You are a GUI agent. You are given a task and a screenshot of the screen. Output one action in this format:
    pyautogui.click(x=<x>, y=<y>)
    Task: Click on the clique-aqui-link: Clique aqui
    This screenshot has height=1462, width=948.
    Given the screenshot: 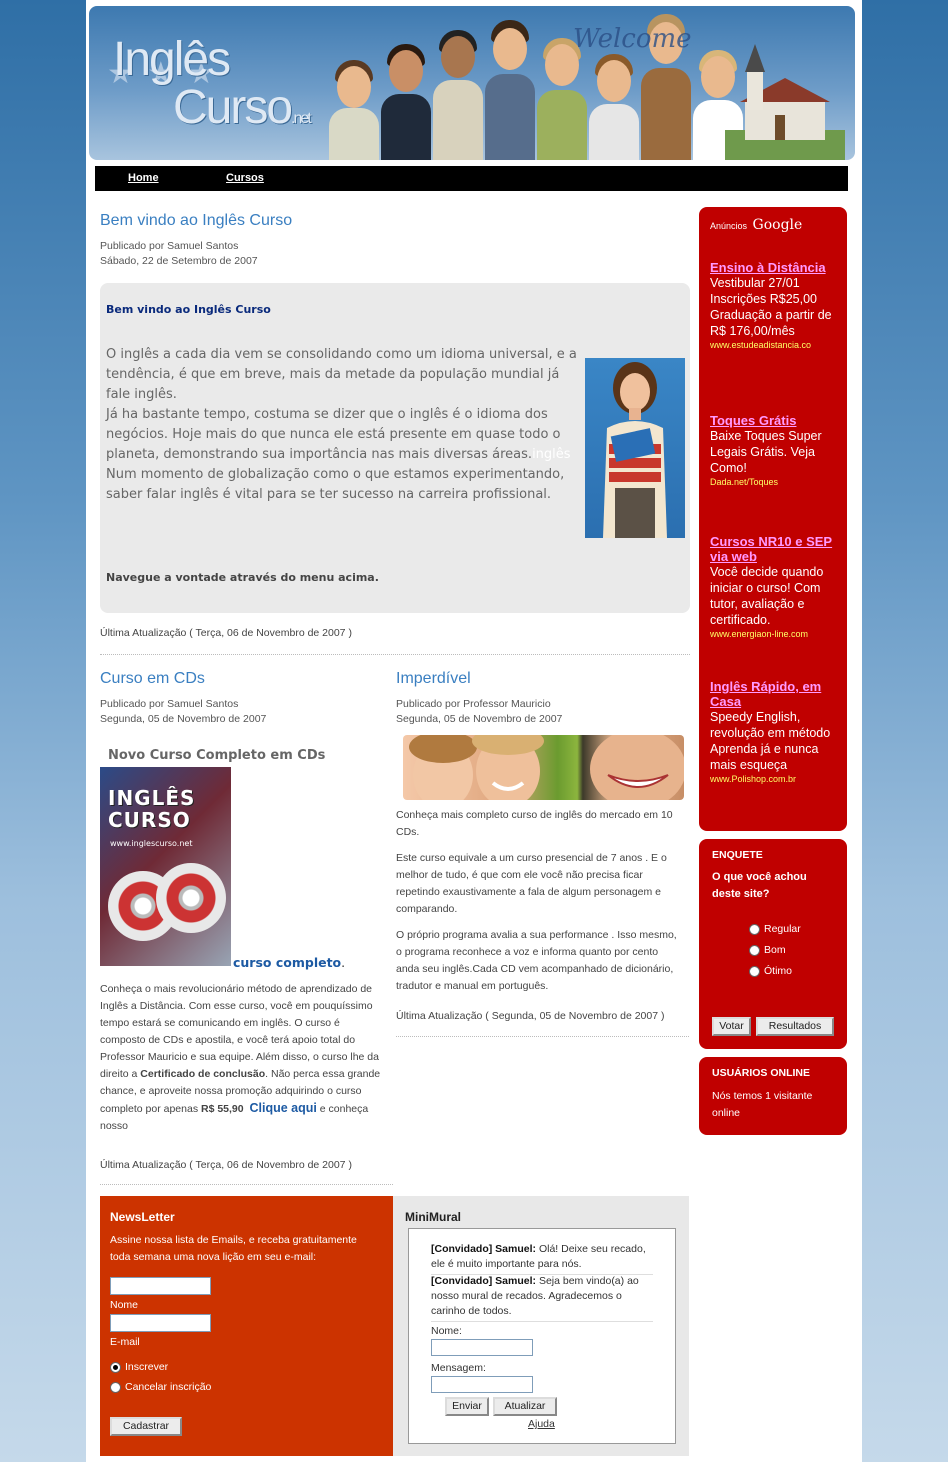 What is the action you would take?
    pyautogui.click(x=282, y=1108)
    